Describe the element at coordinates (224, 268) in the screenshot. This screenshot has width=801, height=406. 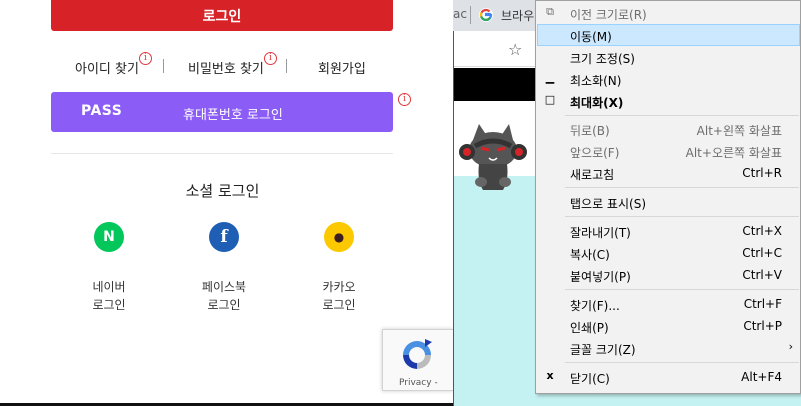
I see `facebook-login: f 페이스북 로그인` at that location.